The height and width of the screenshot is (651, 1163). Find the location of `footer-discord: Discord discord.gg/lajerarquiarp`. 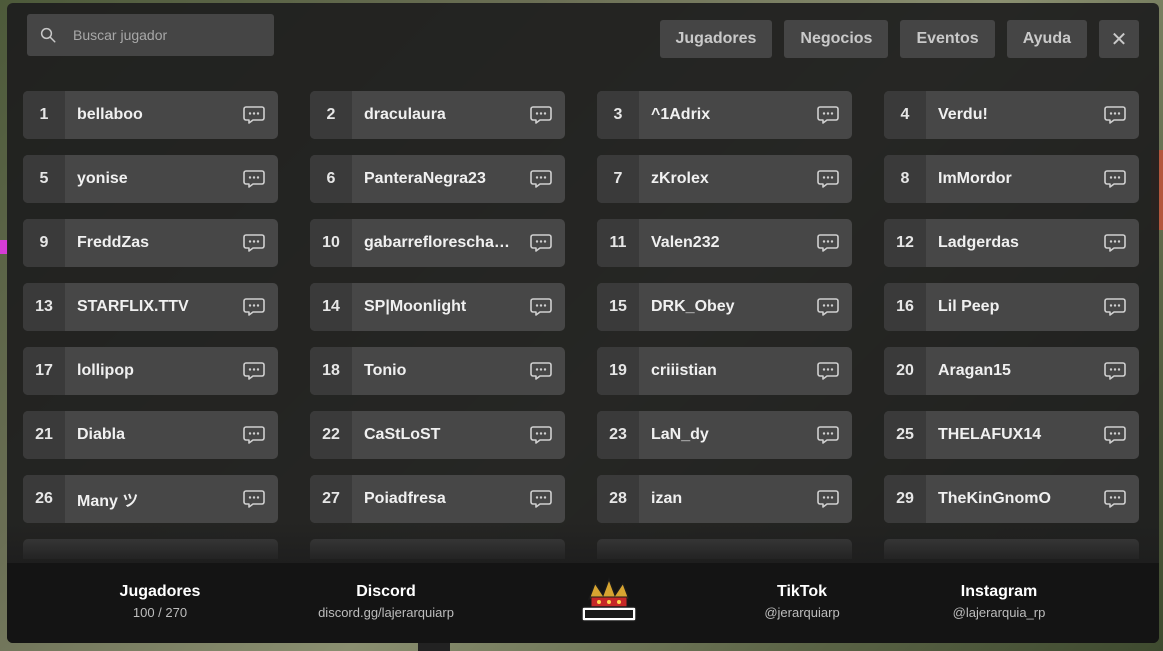

footer-discord: Discord discord.gg/lajerarquiarp is located at coordinates (386, 601).